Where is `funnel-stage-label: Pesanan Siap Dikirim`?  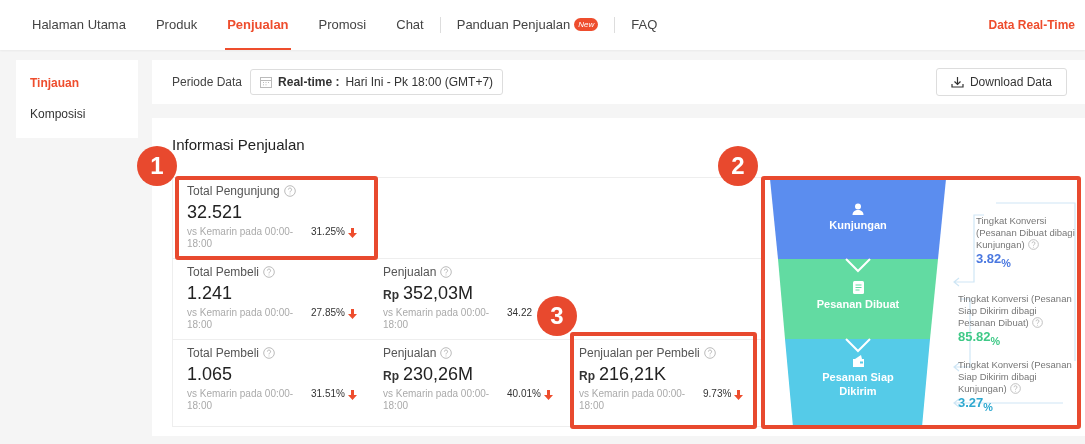
funnel-stage-label: Pesanan Siap Dikirim is located at coordinates (858, 384).